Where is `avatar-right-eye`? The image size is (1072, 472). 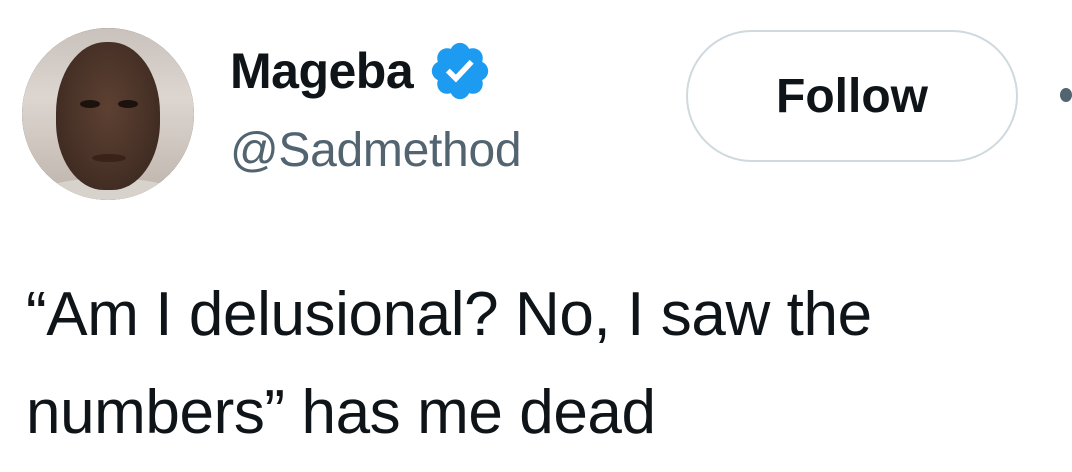
avatar-right-eye is located at coordinates (128, 104).